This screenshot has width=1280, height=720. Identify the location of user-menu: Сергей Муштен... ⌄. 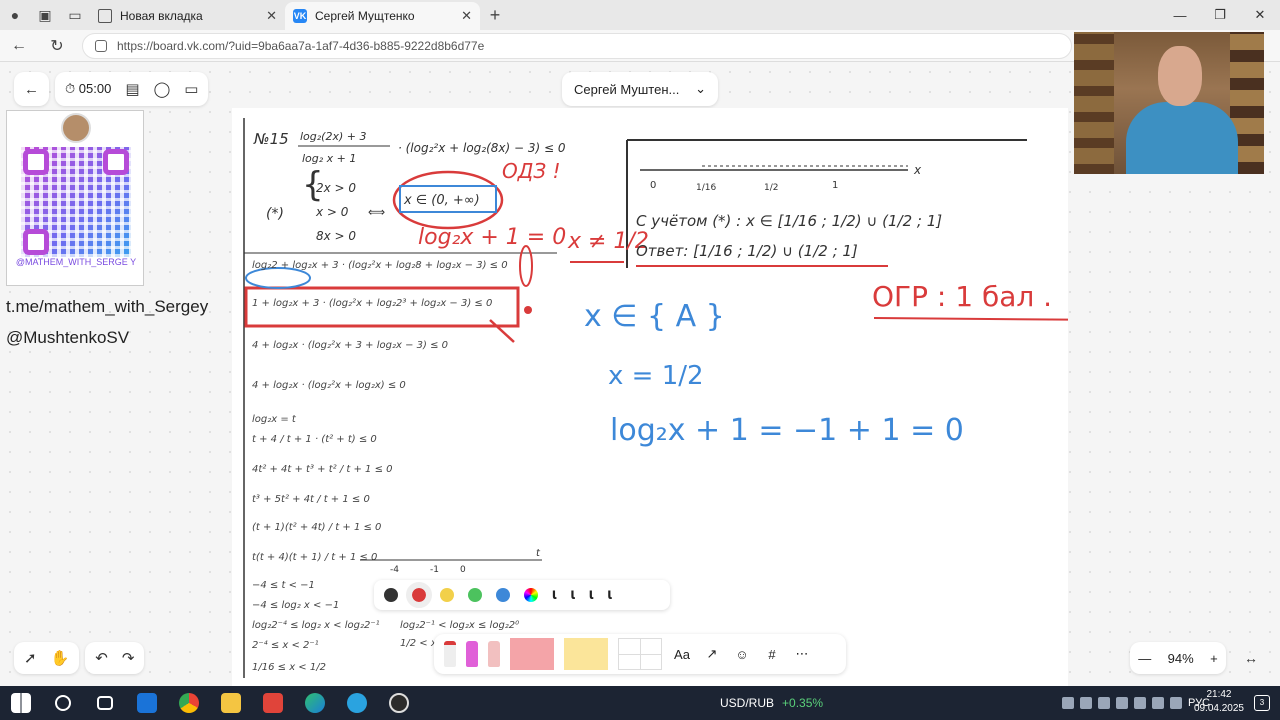
(640, 89).